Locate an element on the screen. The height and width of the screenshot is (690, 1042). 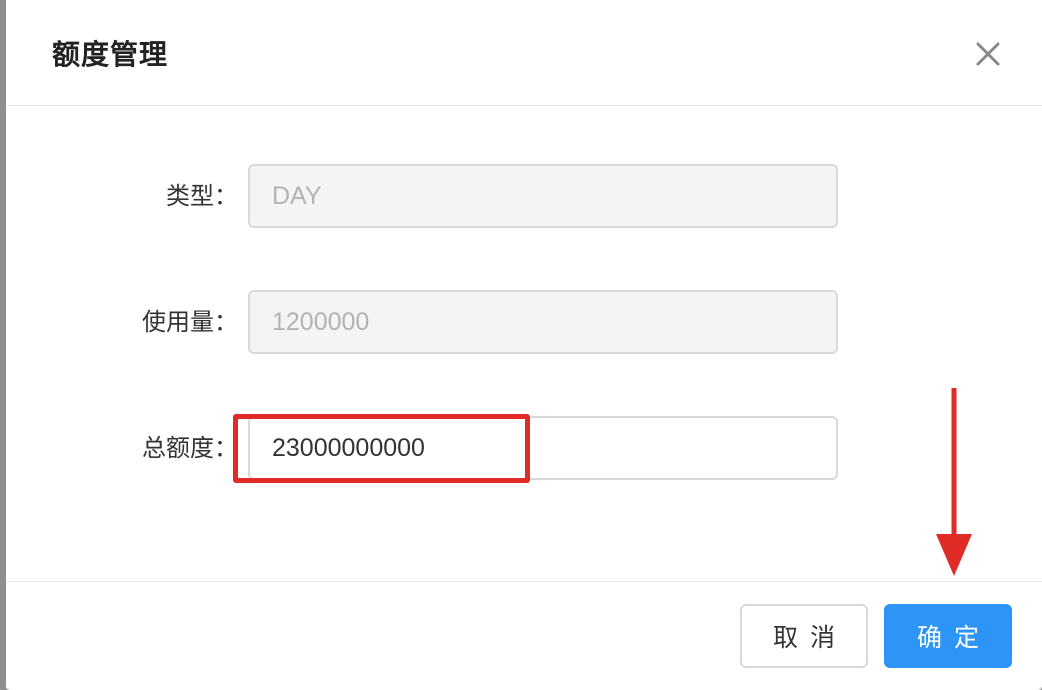
type-label: 类型： is located at coordinates (202, 196).